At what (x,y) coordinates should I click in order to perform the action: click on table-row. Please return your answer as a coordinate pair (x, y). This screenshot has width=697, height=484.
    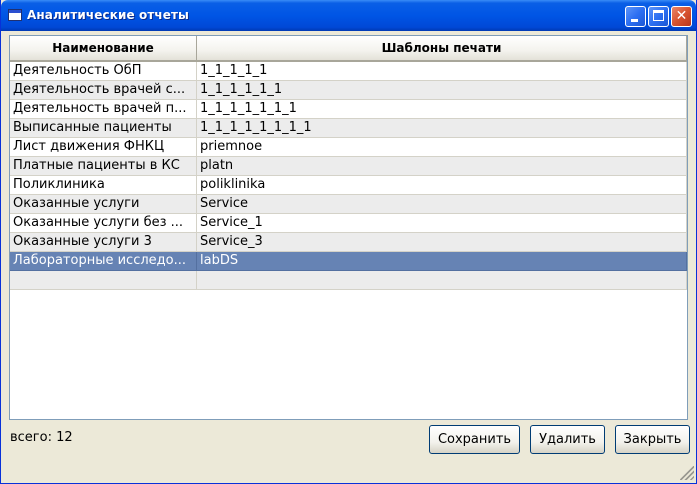
    Looking at the image, I should click on (348, 280).